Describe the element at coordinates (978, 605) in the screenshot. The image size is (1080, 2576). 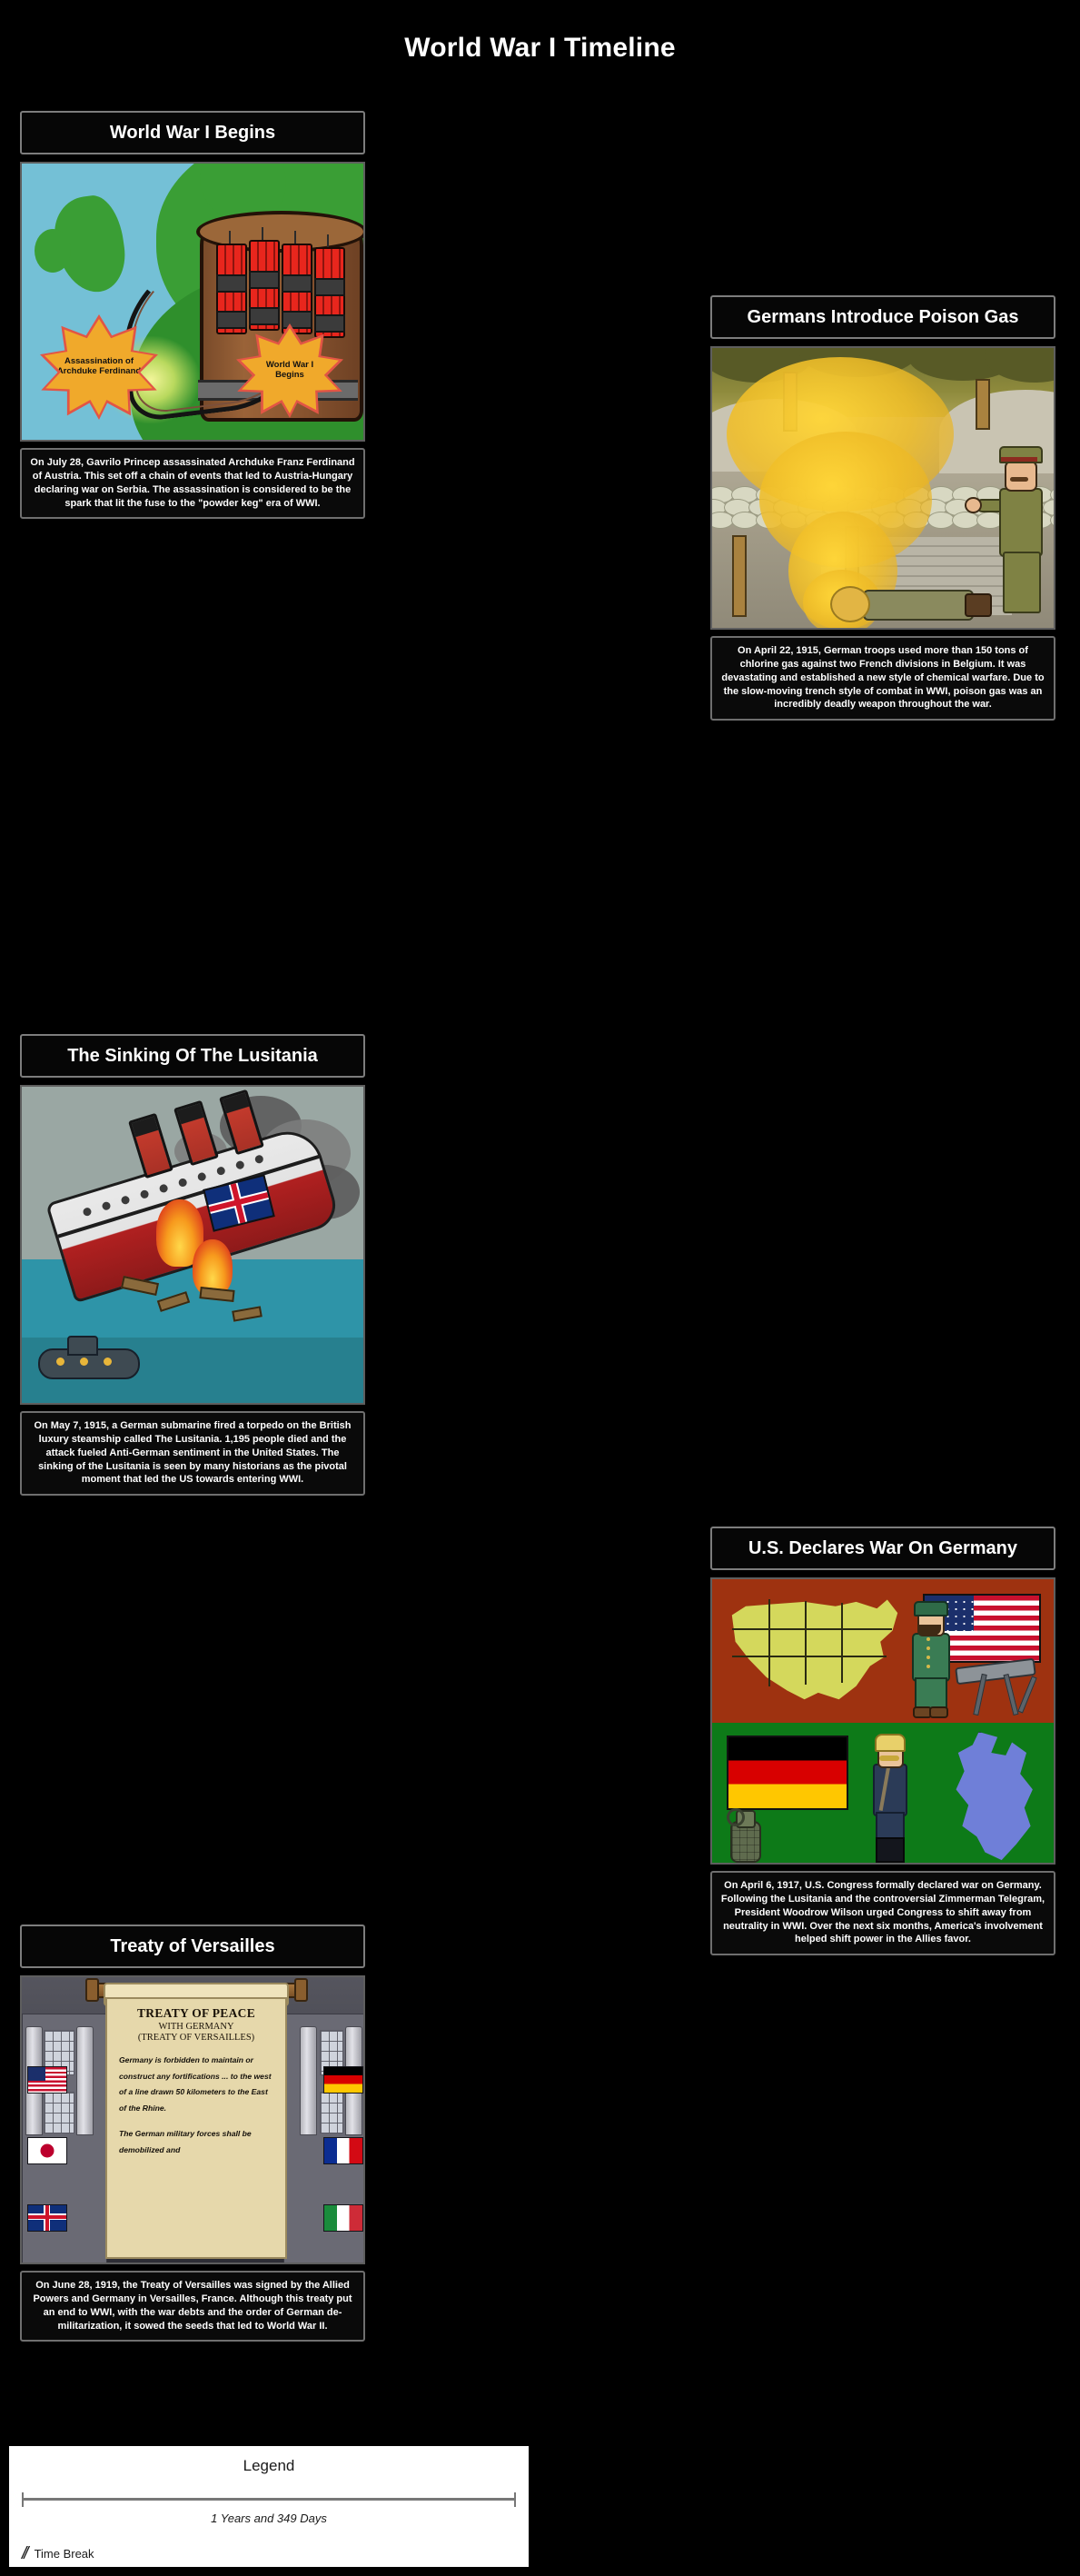
I see `fallen-soldier-boot` at that location.